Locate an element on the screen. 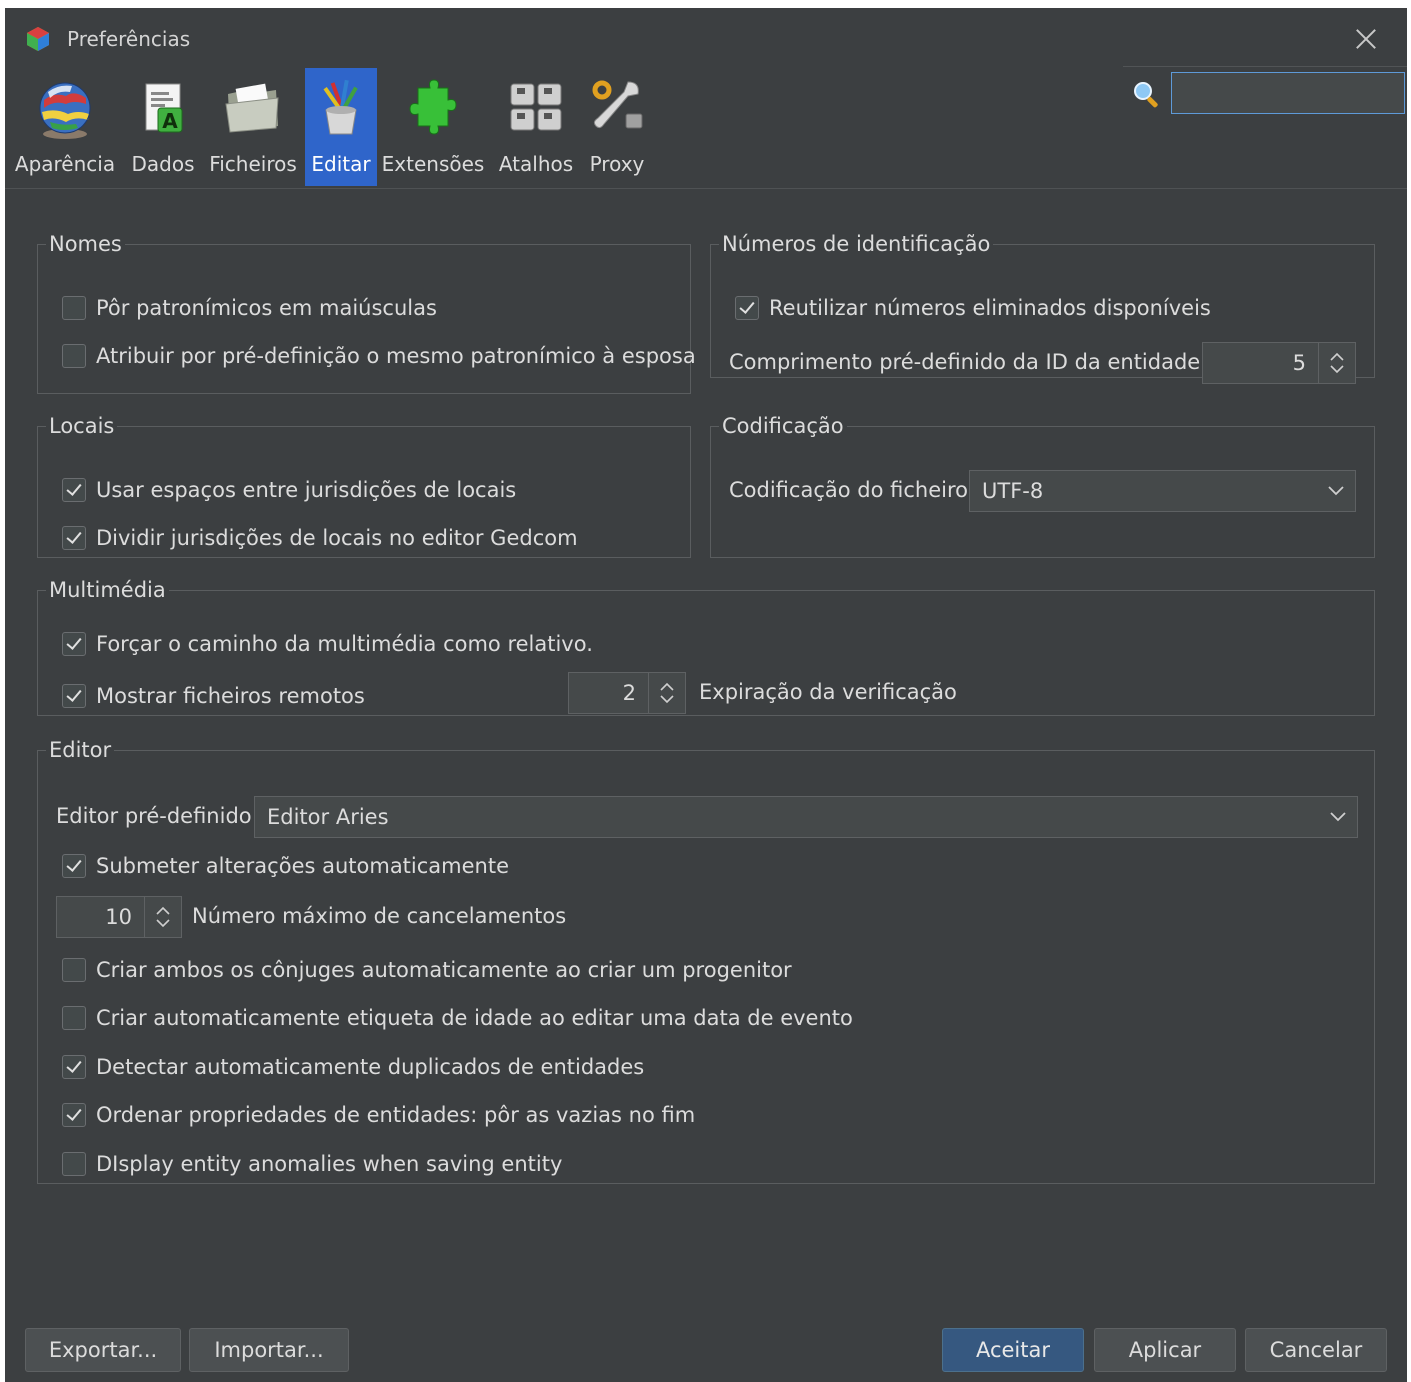 The width and height of the screenshot is (1411, 1382). tab-label: Proxy is located at coordinates (617, 164).